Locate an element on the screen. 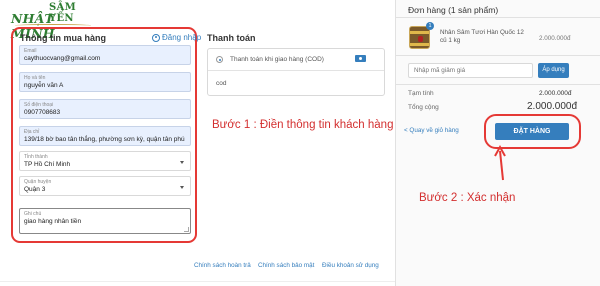  step2-annotation: Bước 2 : Xác nhận is located at coordinates (467, 198).